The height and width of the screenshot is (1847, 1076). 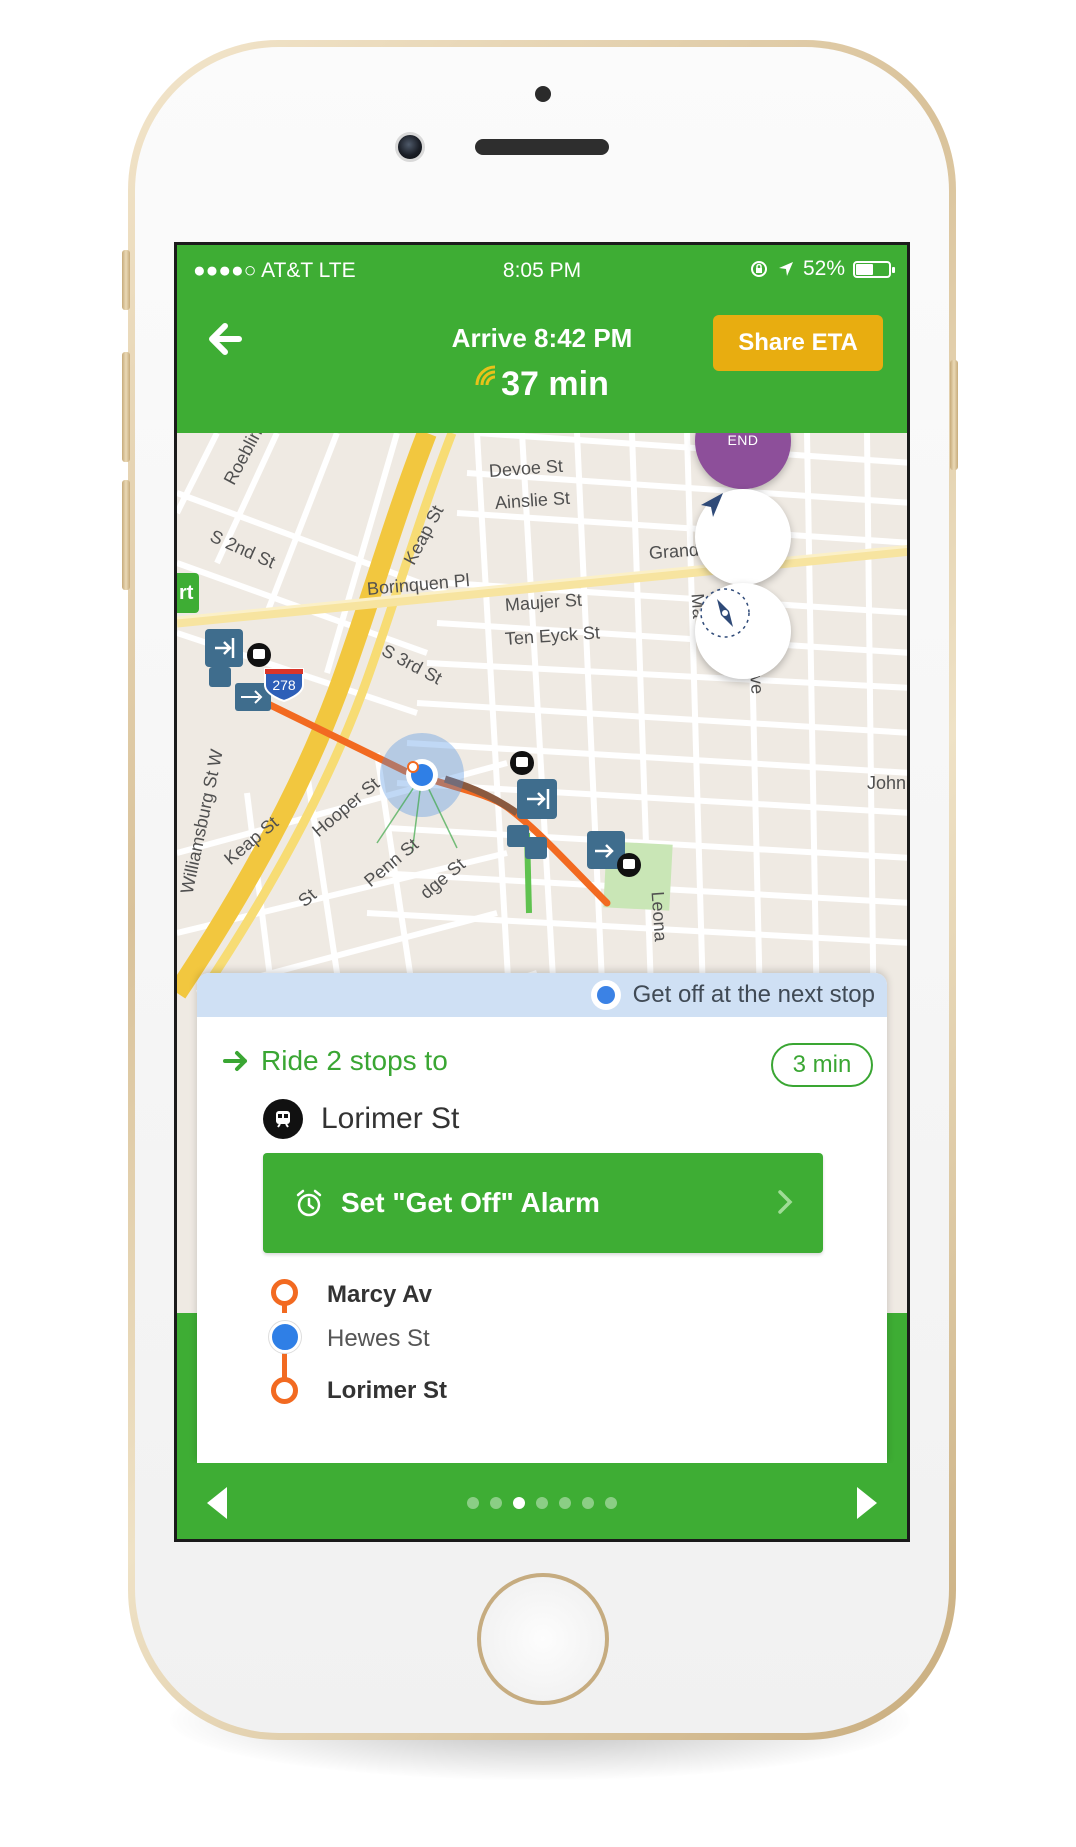 I want to click on page-dot-active, so click(x=519, y=1503).